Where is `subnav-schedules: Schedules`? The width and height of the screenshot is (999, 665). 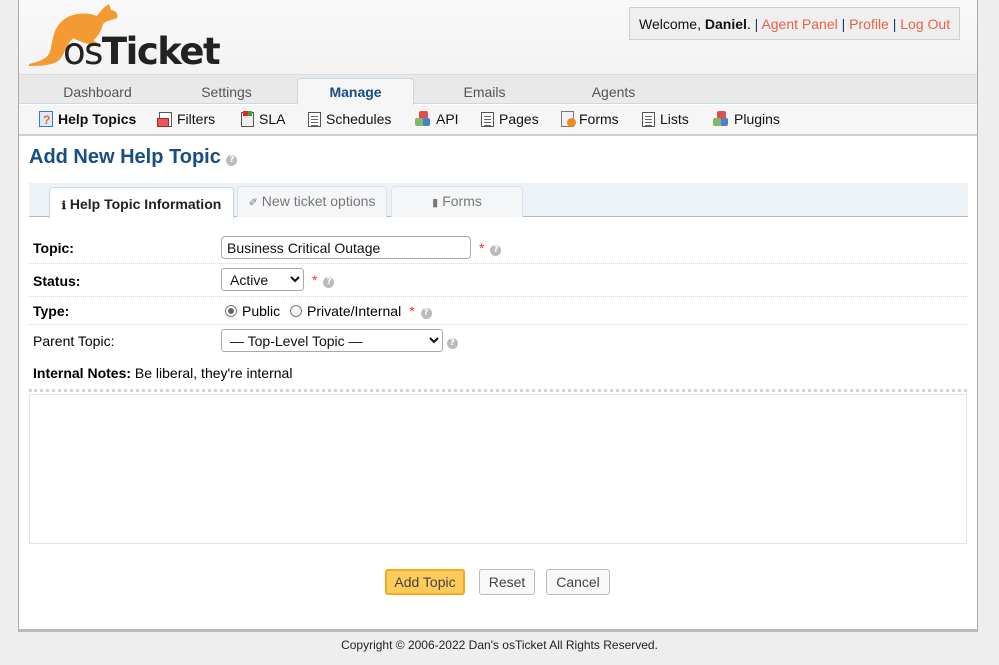 subnav-schedules: Schedules is located at coordinates (349, 119).